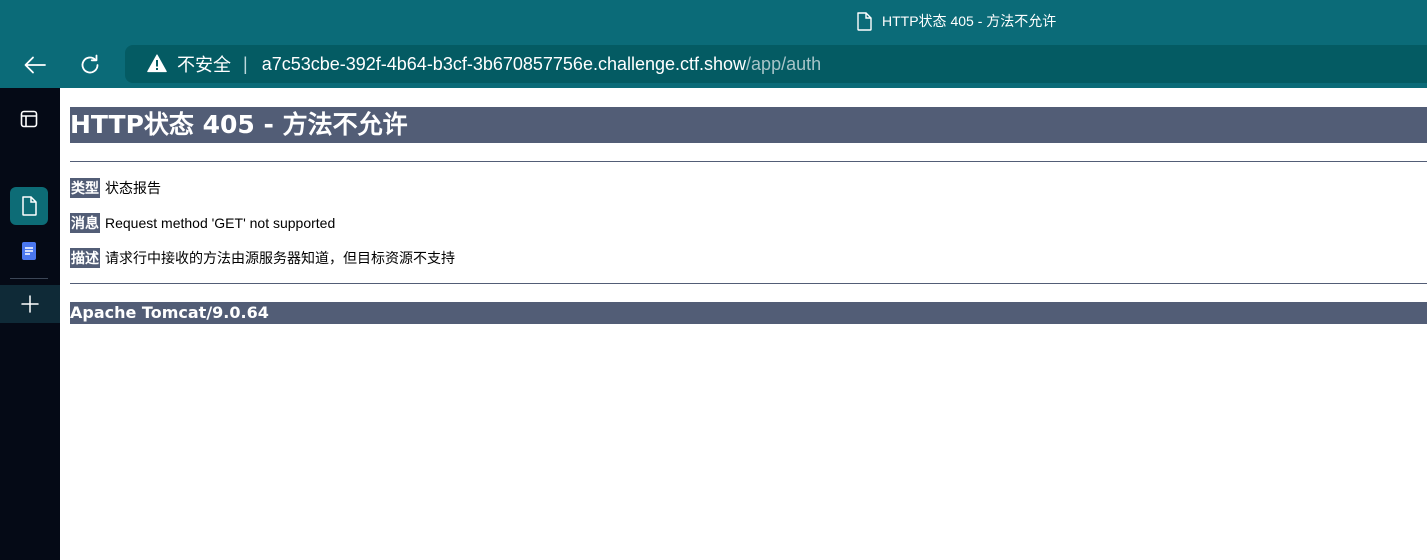 The height and width of the screenshot is (560, 1427). What do you see at coordinates (157, 64) in the screenshot?
I see `warning-icon` at bounding box center [157, 64].